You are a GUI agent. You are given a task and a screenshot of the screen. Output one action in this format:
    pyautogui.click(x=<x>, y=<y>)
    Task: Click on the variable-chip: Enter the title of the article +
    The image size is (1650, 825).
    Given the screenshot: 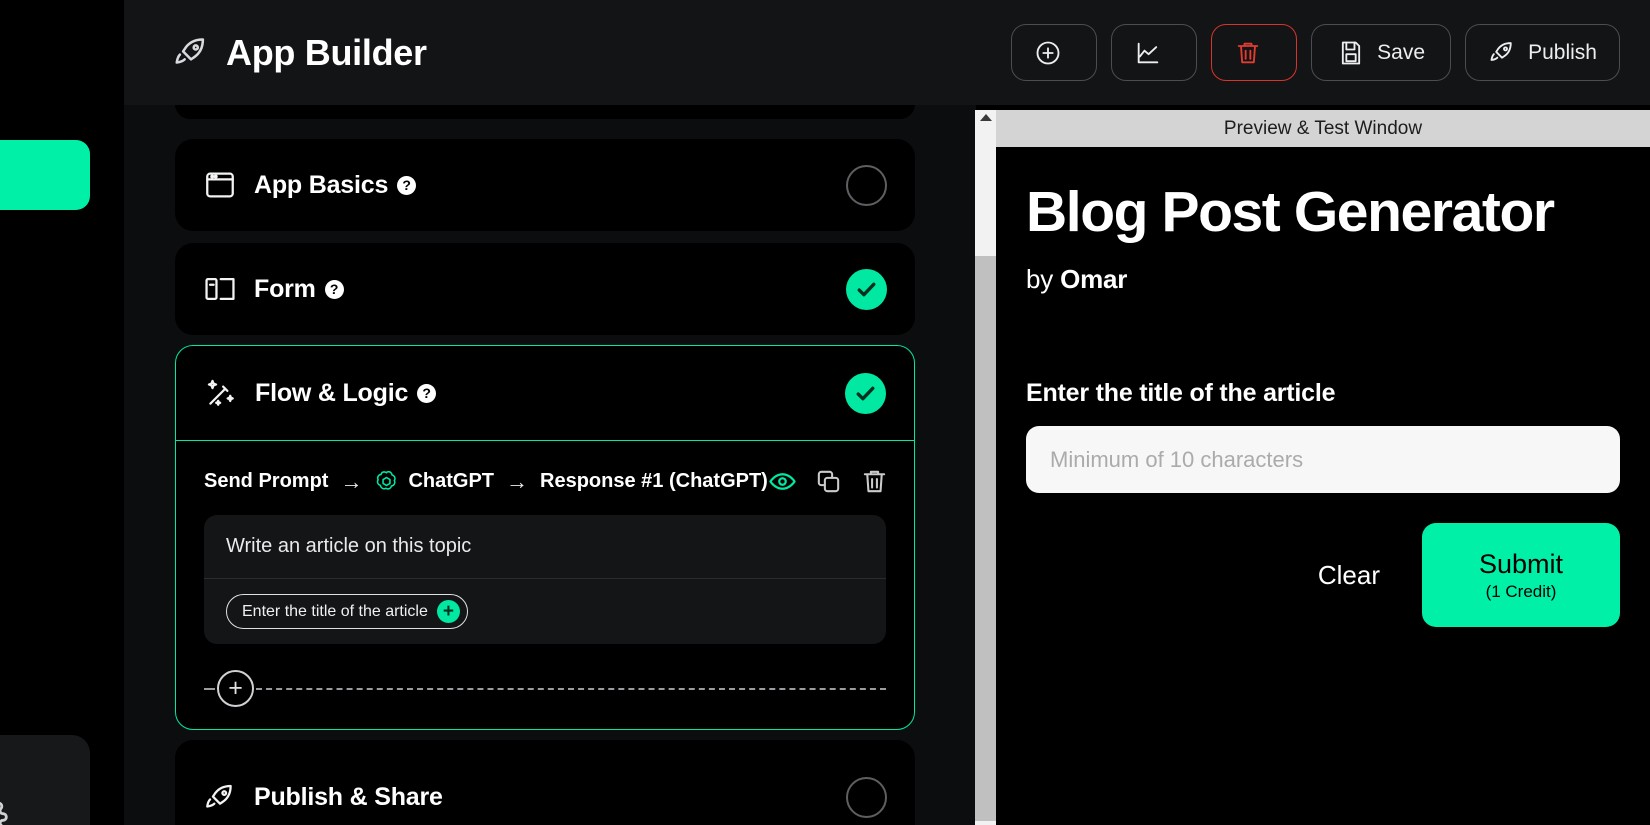 What is the action you would take?
    pyautogui.click(x=347, y=611)
    